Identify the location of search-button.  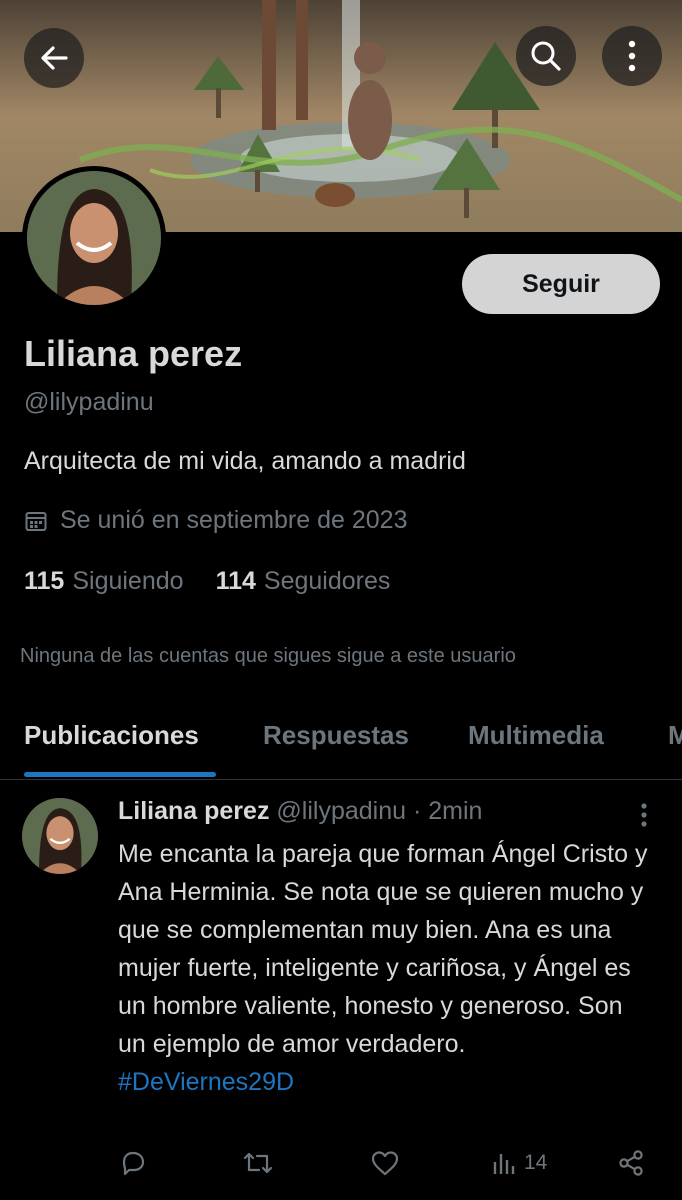
(546, 56).